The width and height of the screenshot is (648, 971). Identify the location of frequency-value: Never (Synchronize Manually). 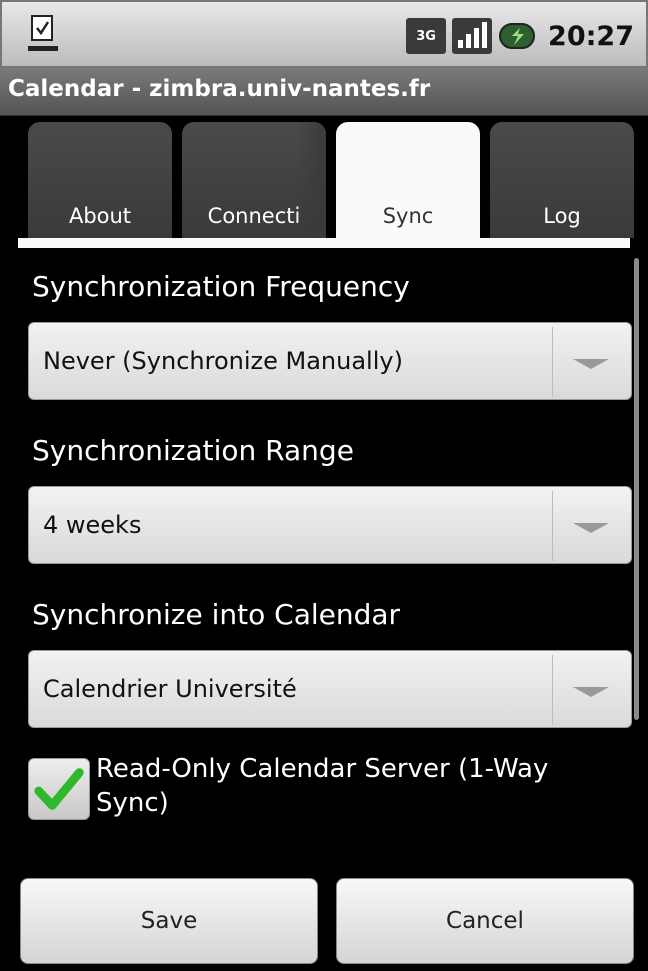
(223, 361).